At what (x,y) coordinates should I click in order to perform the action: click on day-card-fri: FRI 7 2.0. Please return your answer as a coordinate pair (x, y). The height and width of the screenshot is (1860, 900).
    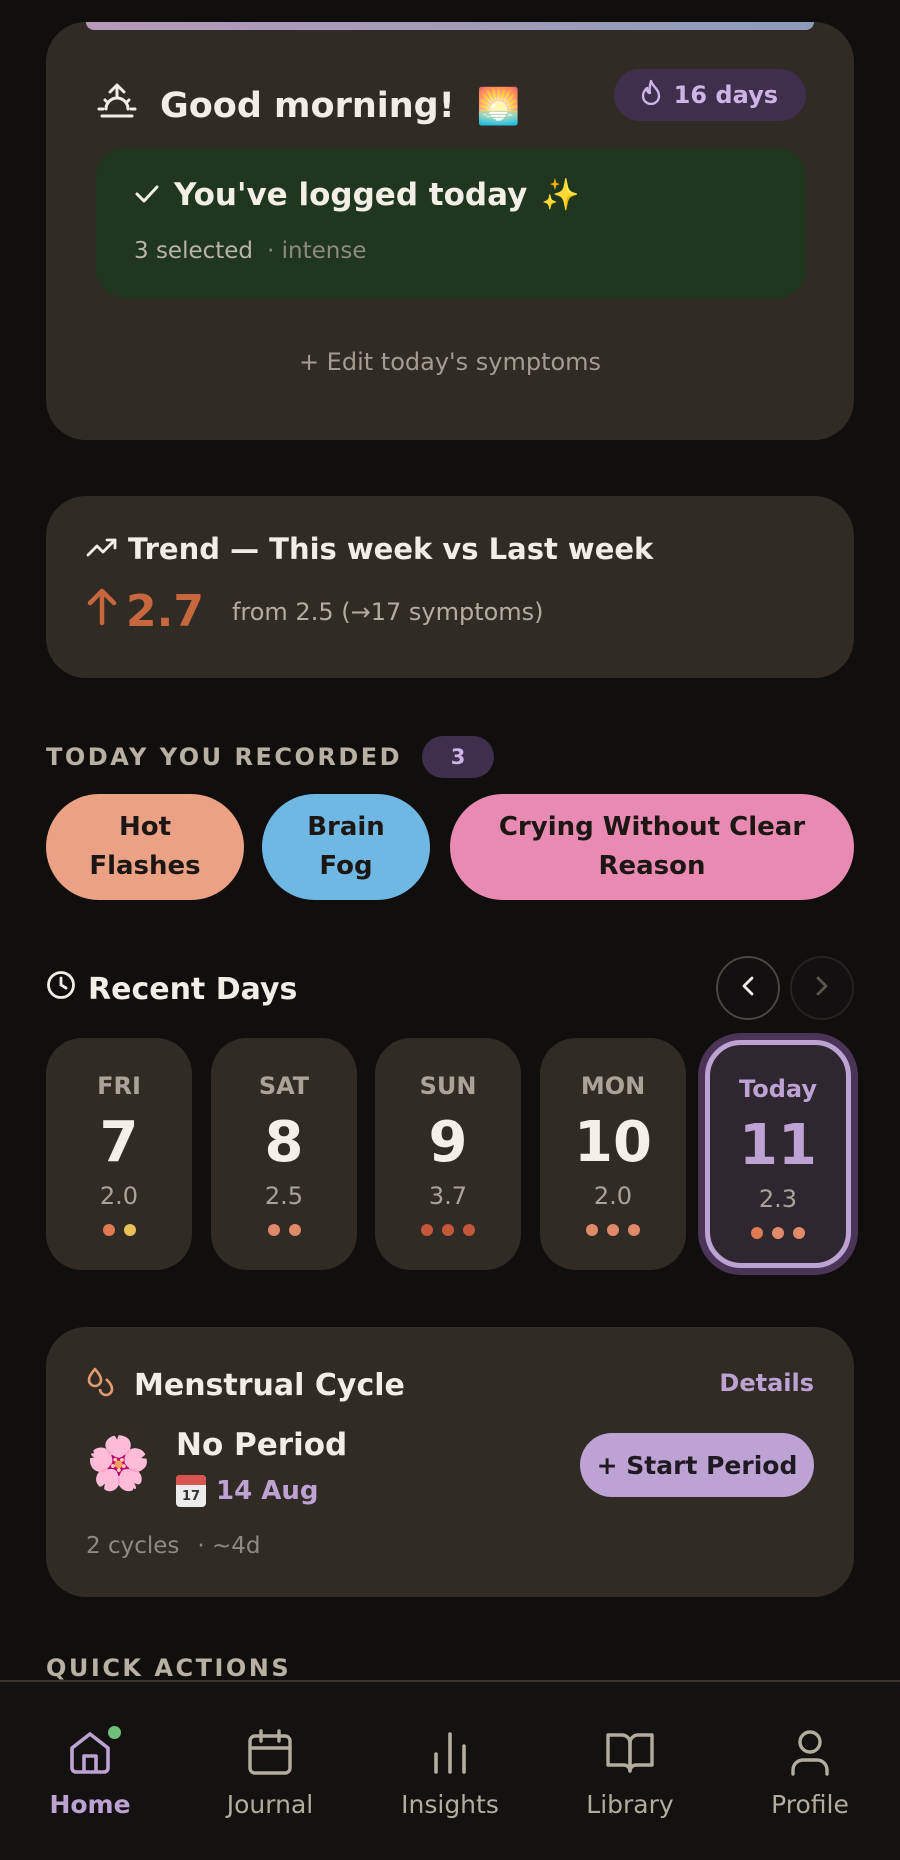
    Looking at the image, I should click on (119, 1154).